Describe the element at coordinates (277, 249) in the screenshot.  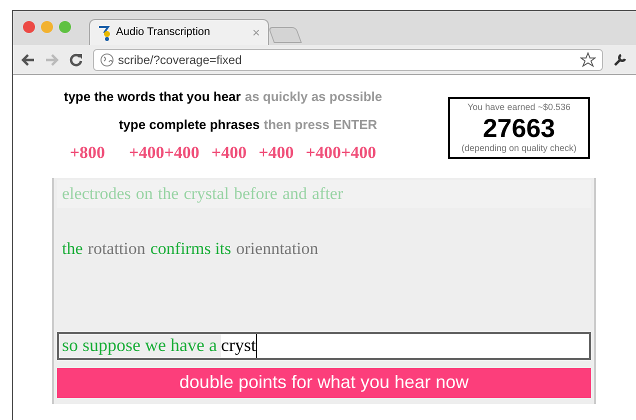
I see `transcript-word: orienntation` at that location.